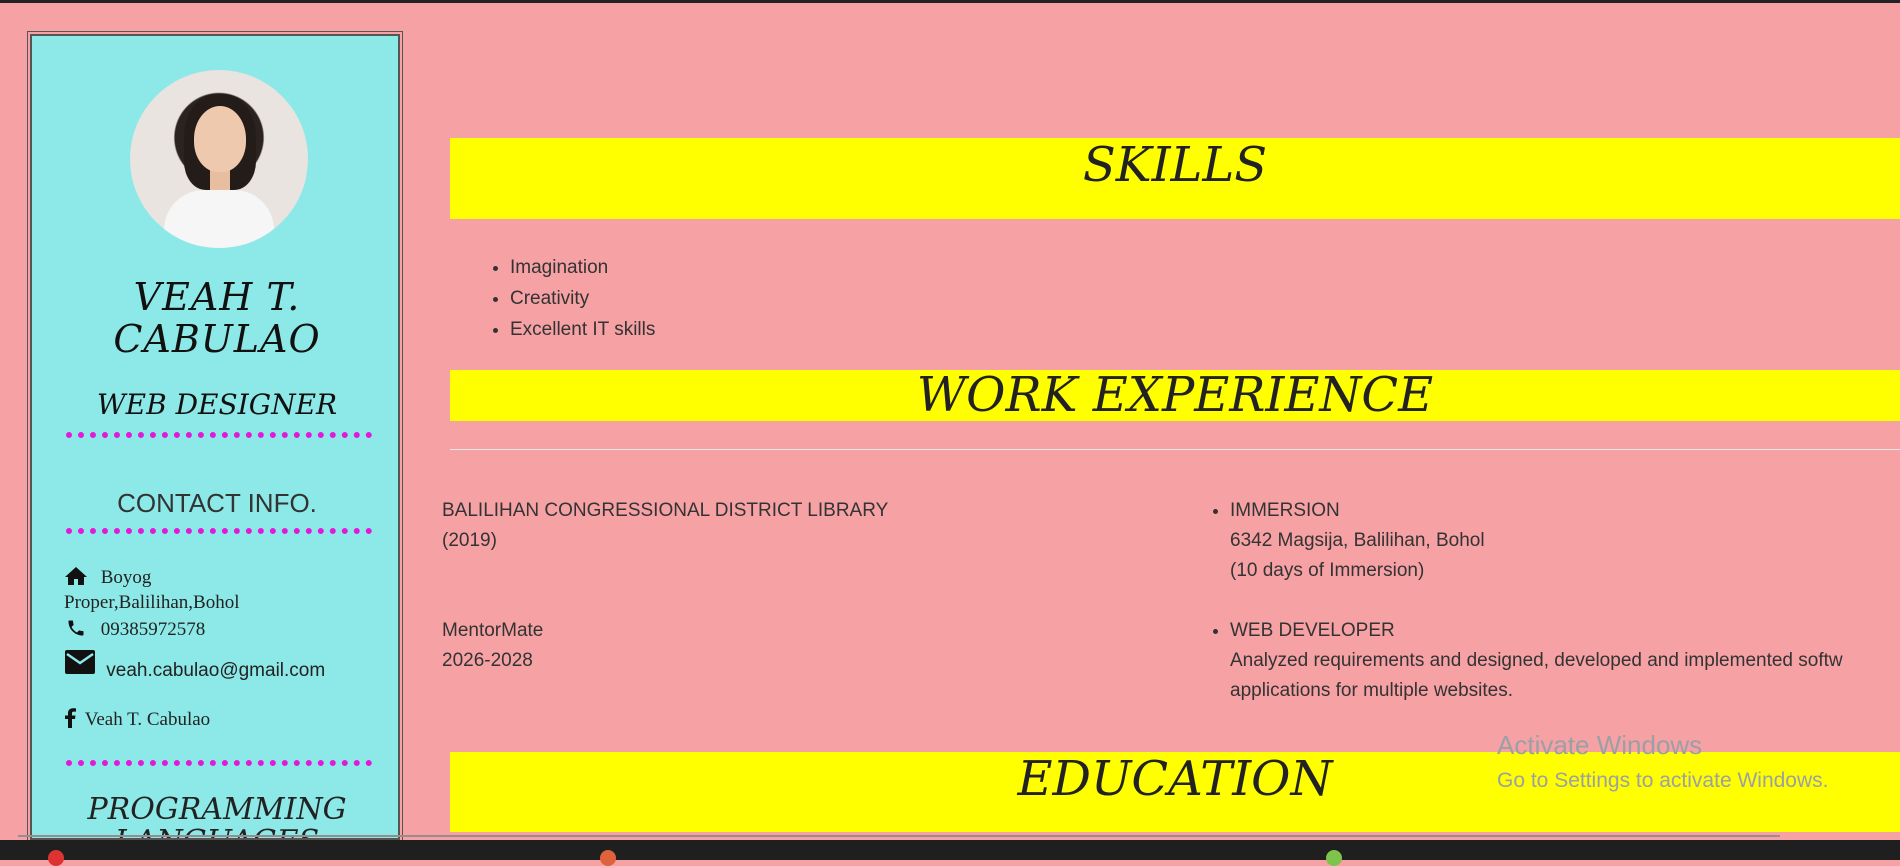  I want to click on facebook-icon, so click(70, 721).